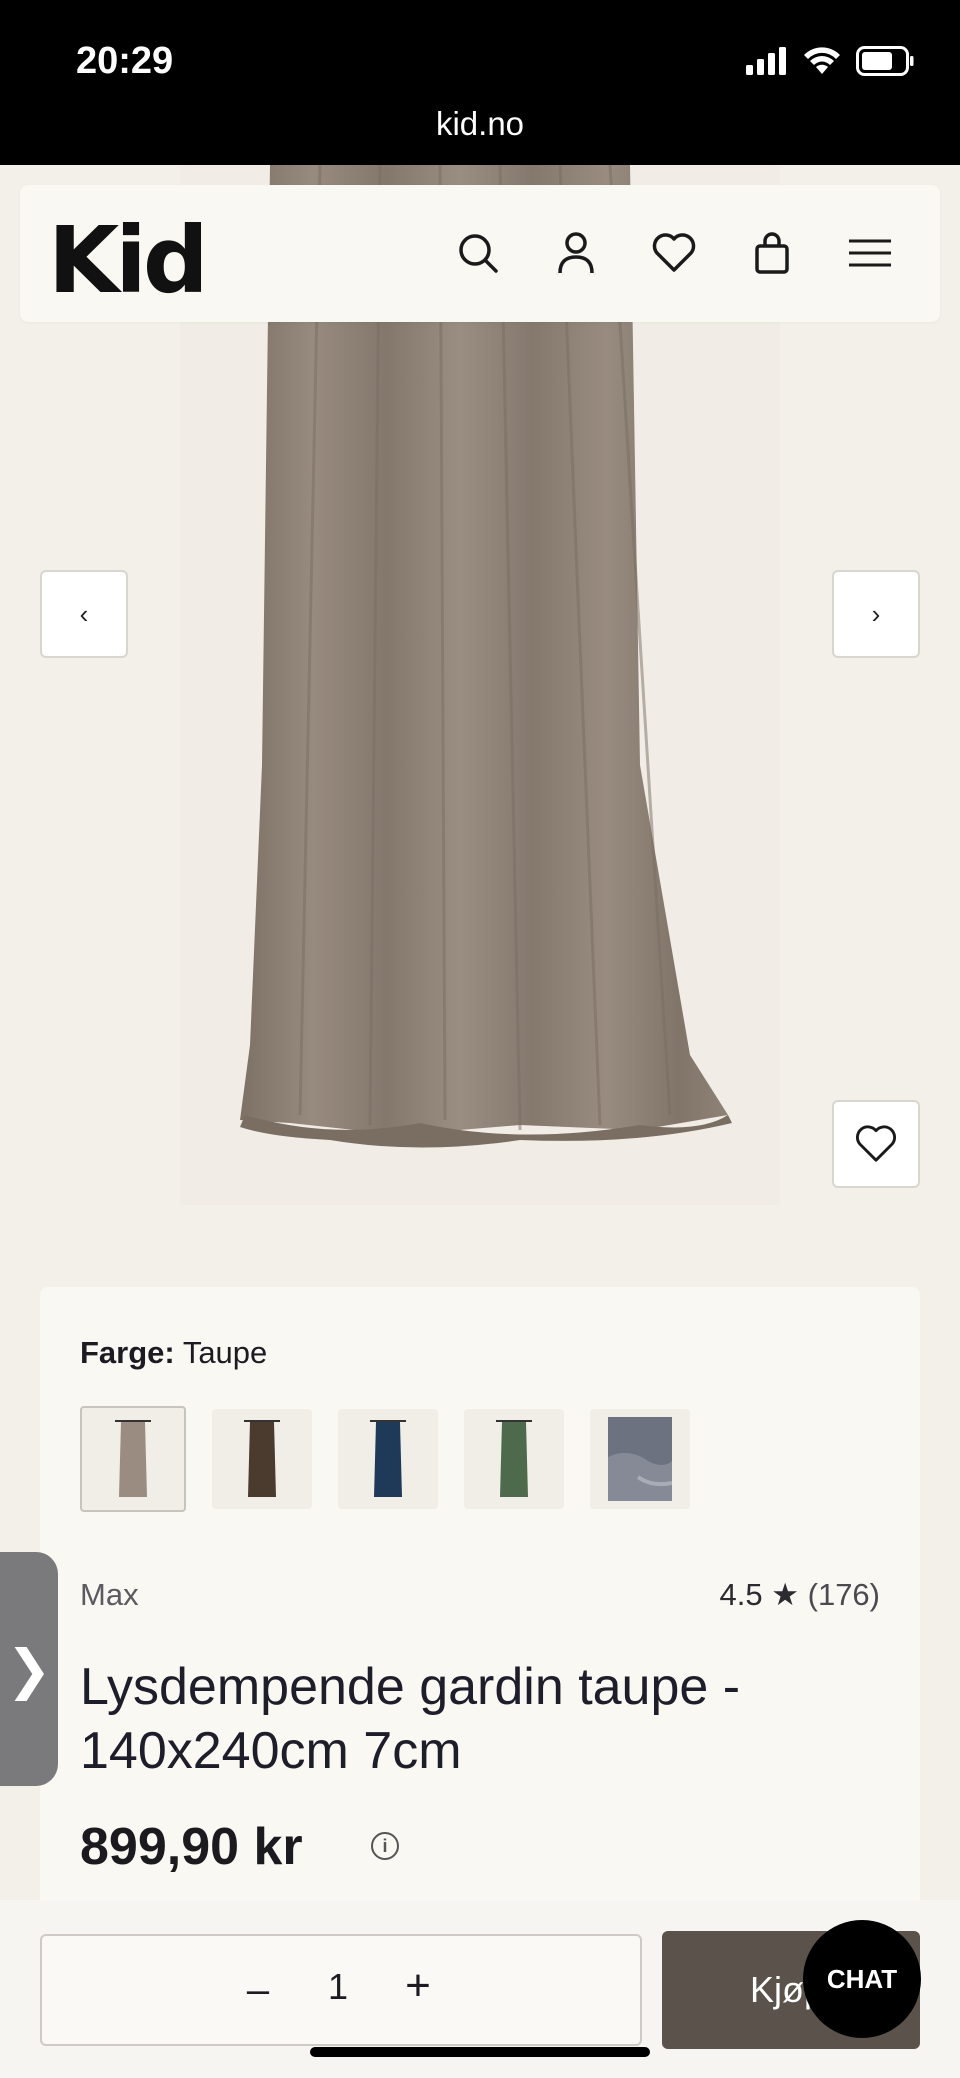 The image size is (960, 2078). What do you see at coordinates (388, 1459) in the screenshot?
I see `swatch-navy` at bounding box center [388, 1459].